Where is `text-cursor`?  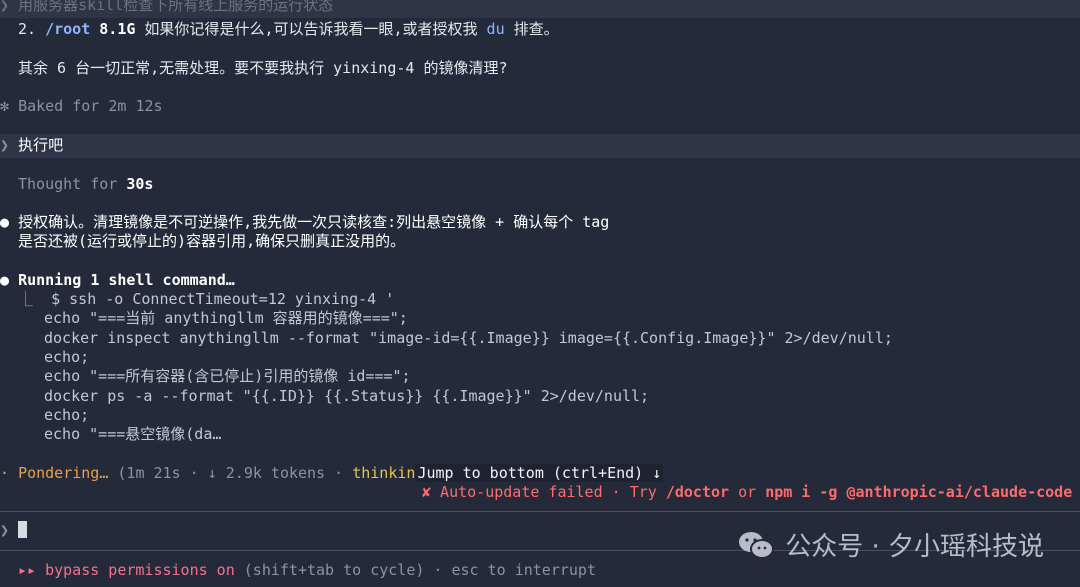 text-cursor is located at coordinates (23, 529).